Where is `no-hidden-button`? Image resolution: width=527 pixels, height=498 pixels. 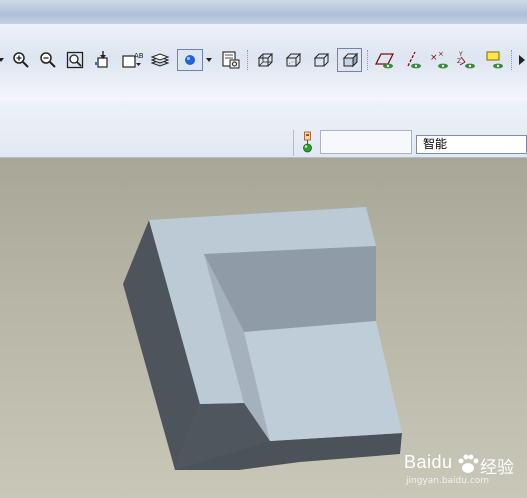
no-hidden-button is located at coordinates (321, 60).